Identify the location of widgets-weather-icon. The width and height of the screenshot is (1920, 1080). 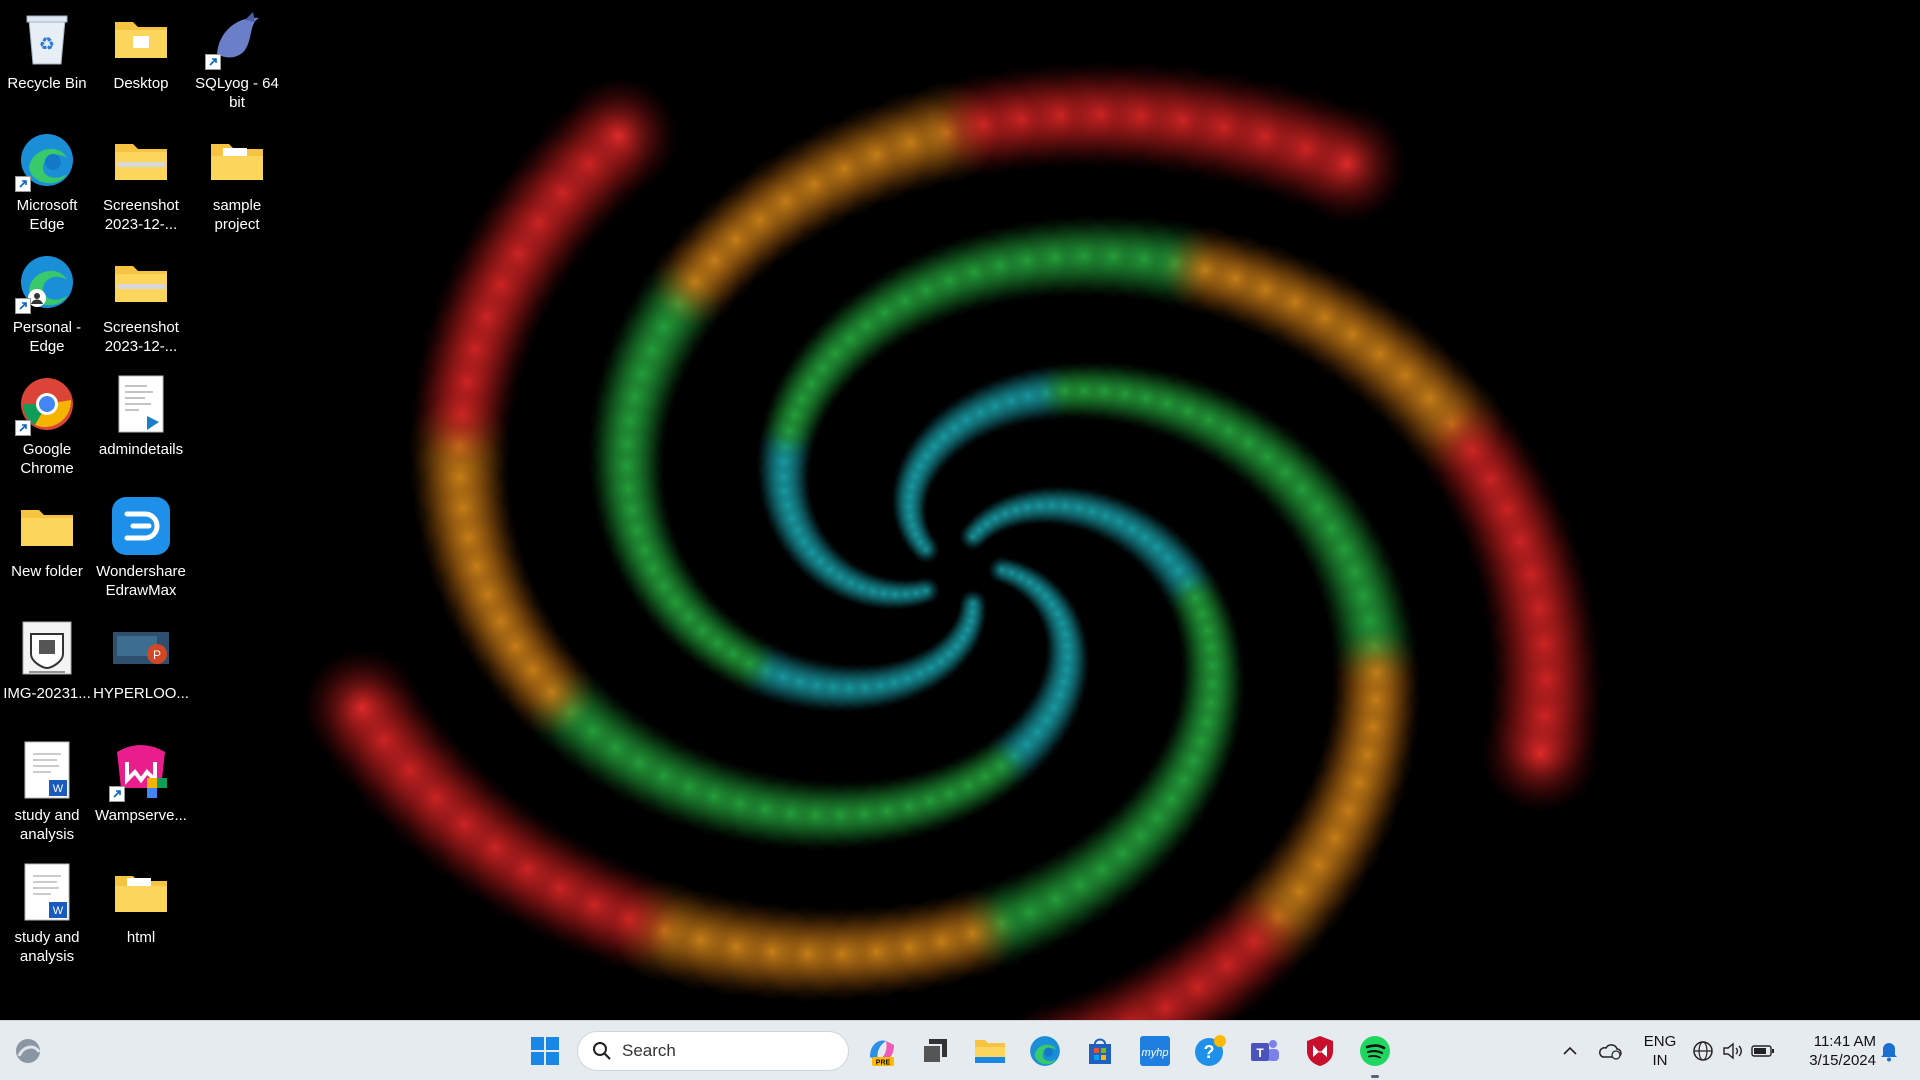
(28, 1051).